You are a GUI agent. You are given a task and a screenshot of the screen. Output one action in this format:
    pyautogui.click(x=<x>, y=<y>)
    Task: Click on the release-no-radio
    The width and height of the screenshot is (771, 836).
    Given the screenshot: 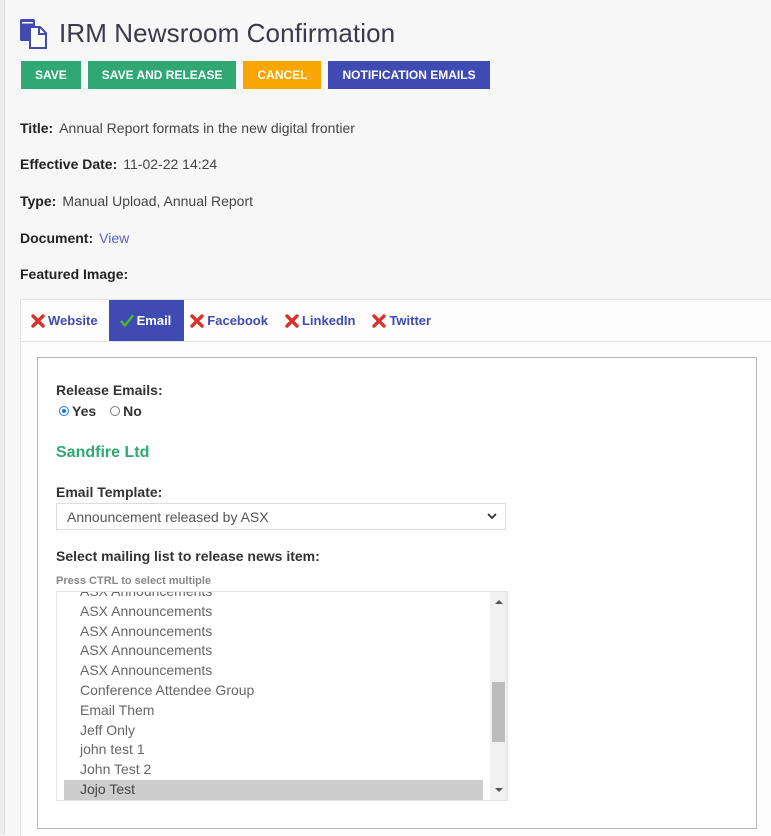 What is the action you would take?
    pyautogui.click(x=115, y=411)
    